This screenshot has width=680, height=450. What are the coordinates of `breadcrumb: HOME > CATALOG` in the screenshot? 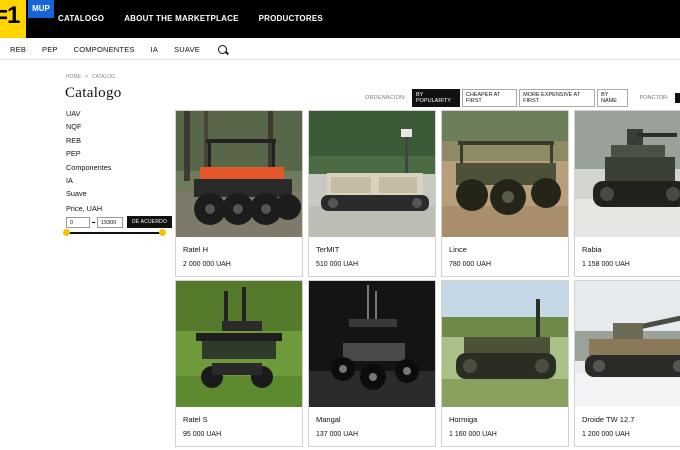 It's located at (90, 77).